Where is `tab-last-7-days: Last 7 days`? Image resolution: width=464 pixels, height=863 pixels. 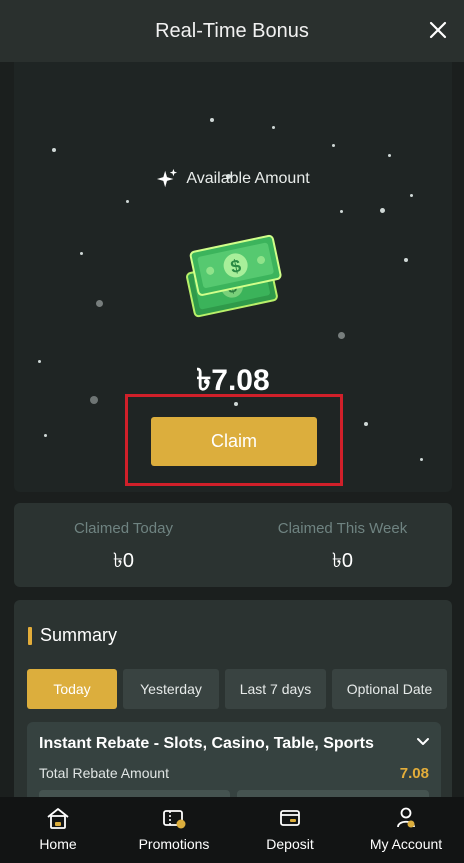
tab-last-7-days: Last 7 days is located at coordinates (275, 689).